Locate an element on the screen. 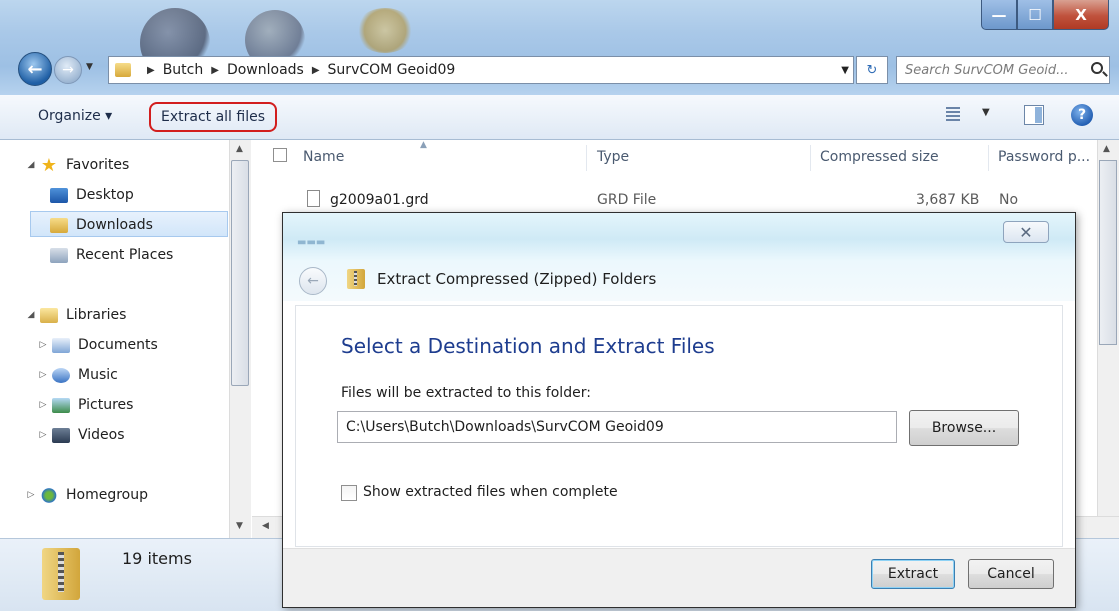 The width and height of the screenshot is (1119, 611). arrow-left-icon: ← is located at coordinates (313, 281).